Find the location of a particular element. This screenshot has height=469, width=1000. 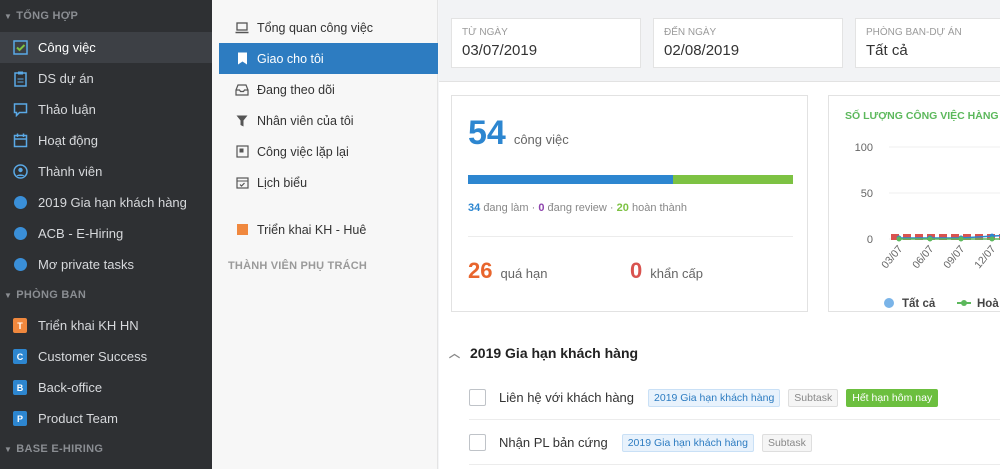

subnav-item-overview: Tổng quan công việc is located at coordinates (328, 27).